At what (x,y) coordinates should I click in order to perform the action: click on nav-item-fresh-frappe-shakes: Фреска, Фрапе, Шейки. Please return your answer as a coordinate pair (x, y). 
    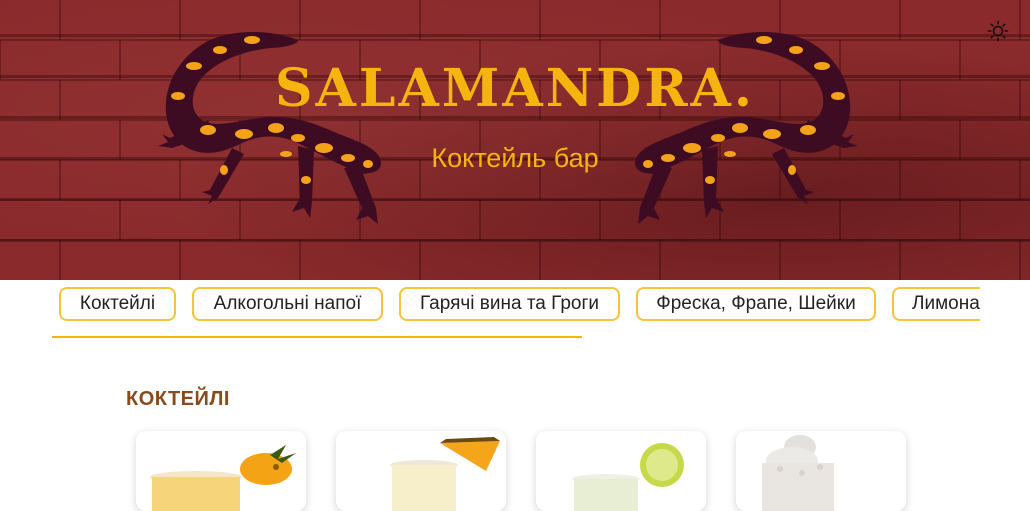
    Looking at the image, I should click on (756, 304).